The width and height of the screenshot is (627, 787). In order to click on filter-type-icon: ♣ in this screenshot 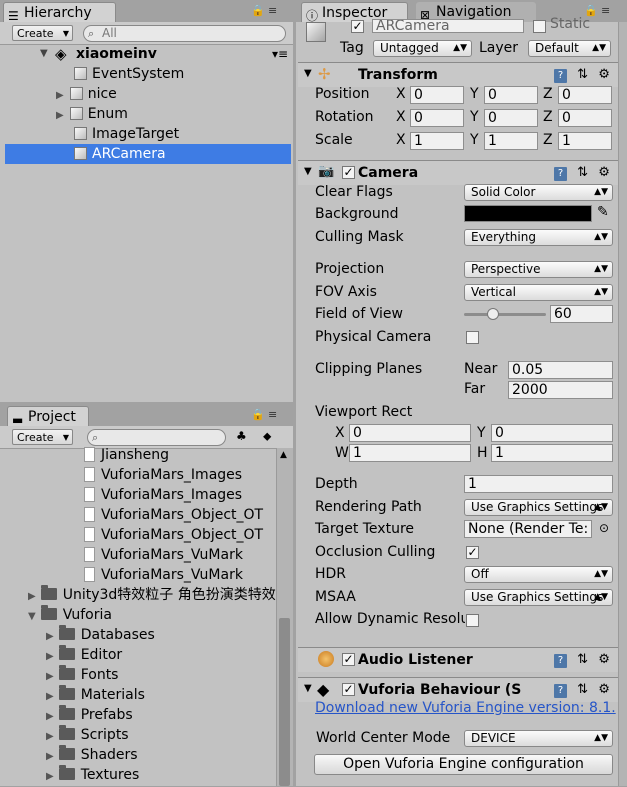, I will do `click(241, 436)`.